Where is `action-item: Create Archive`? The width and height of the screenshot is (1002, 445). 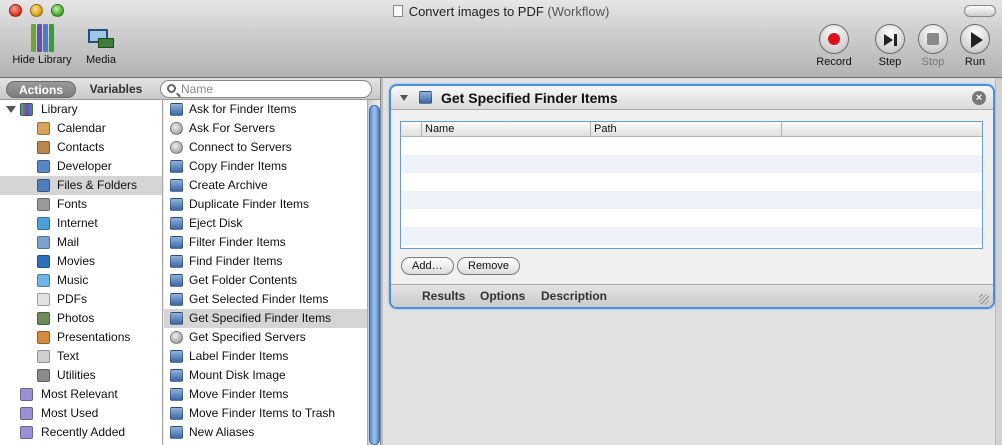 action-item: Create Archive is located at coordinates (272, 185).